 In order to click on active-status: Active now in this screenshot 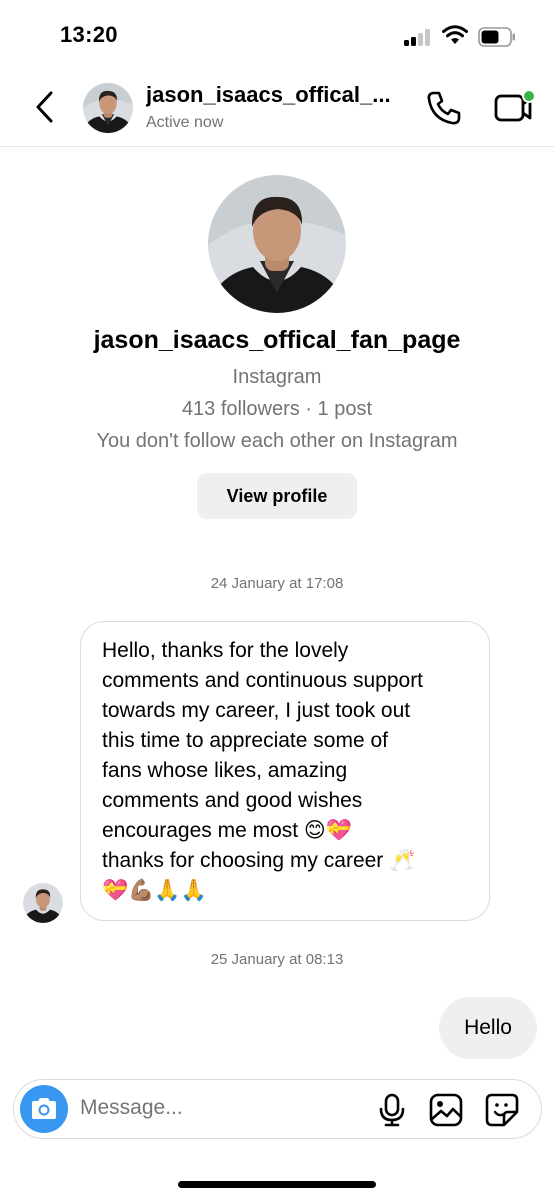, I will do `click(185, 122)`.